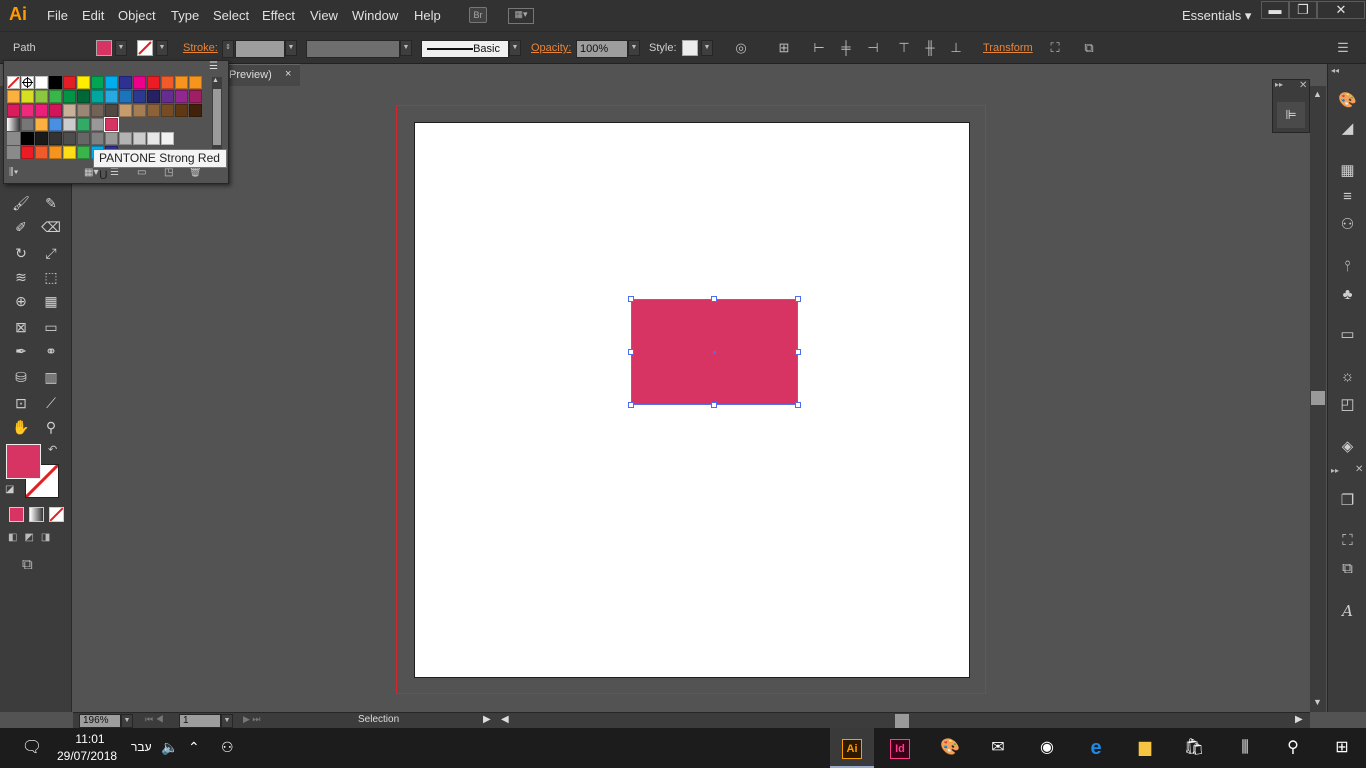  What do you see at coordinates (227, 747) in the screenshot?
I see `people-icon: ⚇` at bounding box center [227, 747].